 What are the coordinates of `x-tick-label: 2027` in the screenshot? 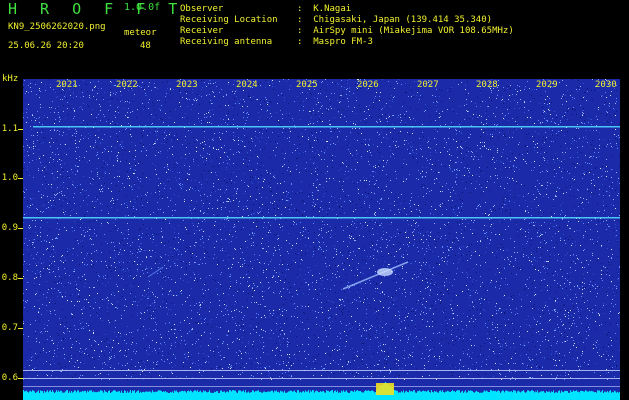 It's located at (428, 85).